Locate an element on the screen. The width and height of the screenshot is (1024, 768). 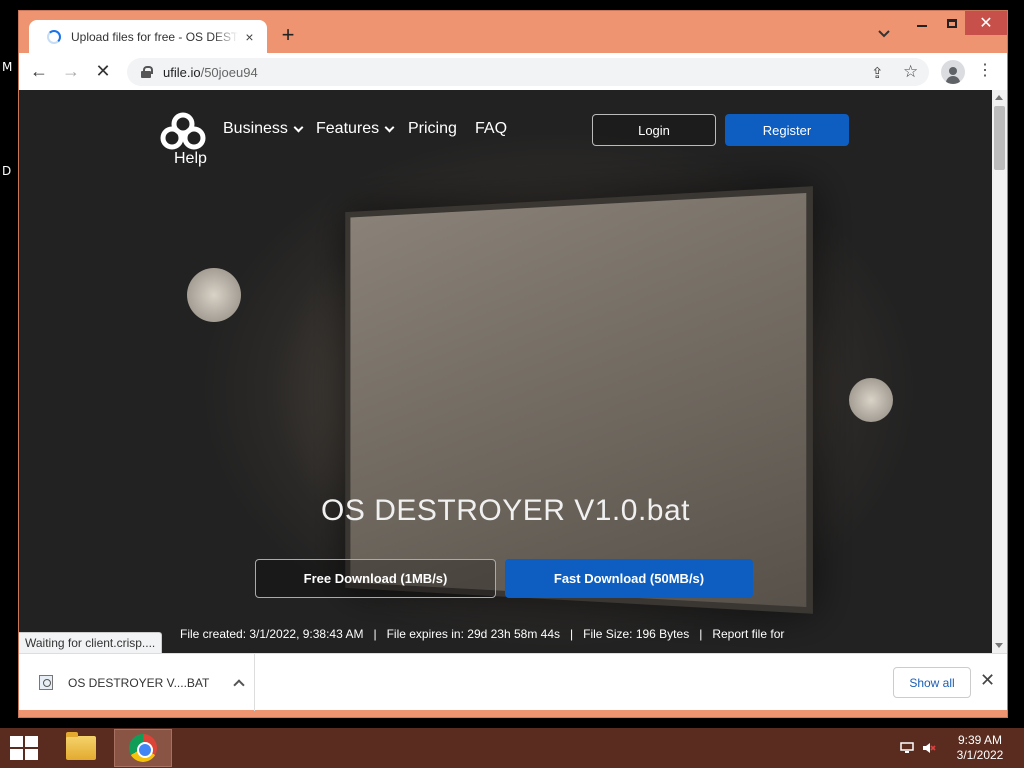
window-close-button: ✕ is located at coordinates (986, 23).